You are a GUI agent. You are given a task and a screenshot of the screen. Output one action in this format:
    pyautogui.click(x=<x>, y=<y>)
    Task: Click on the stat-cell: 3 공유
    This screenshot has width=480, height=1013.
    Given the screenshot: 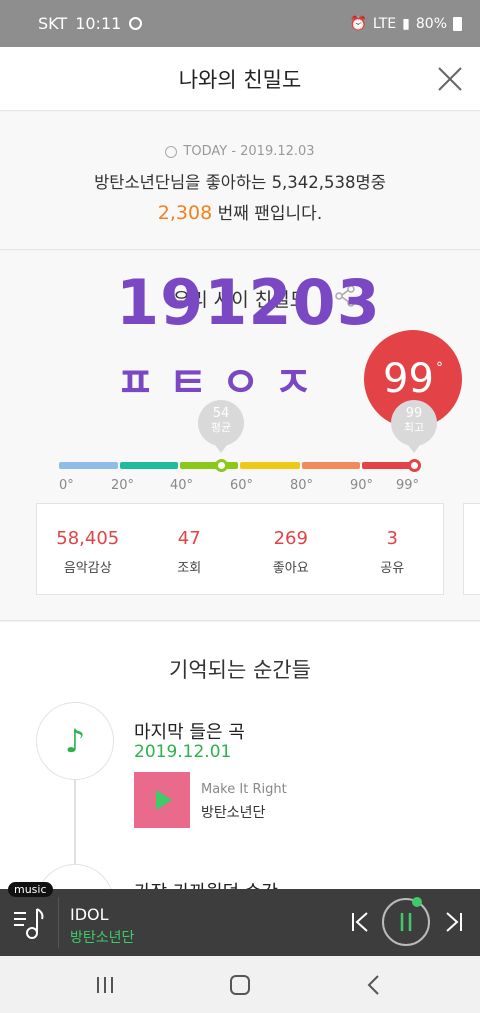 What is the action you would take?
    pyautogui.click(x=393, y=549)
    